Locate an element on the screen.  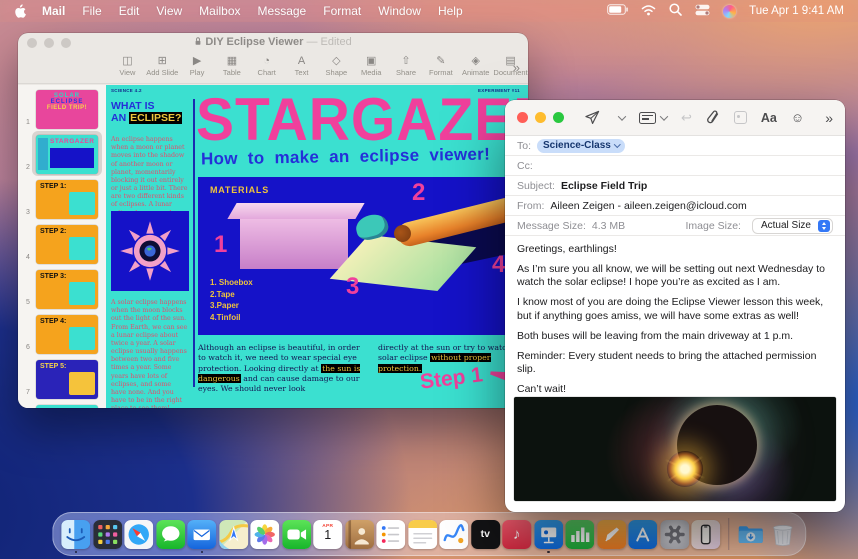
recipient-token: Science-Class is located at coordinates (581, 145).